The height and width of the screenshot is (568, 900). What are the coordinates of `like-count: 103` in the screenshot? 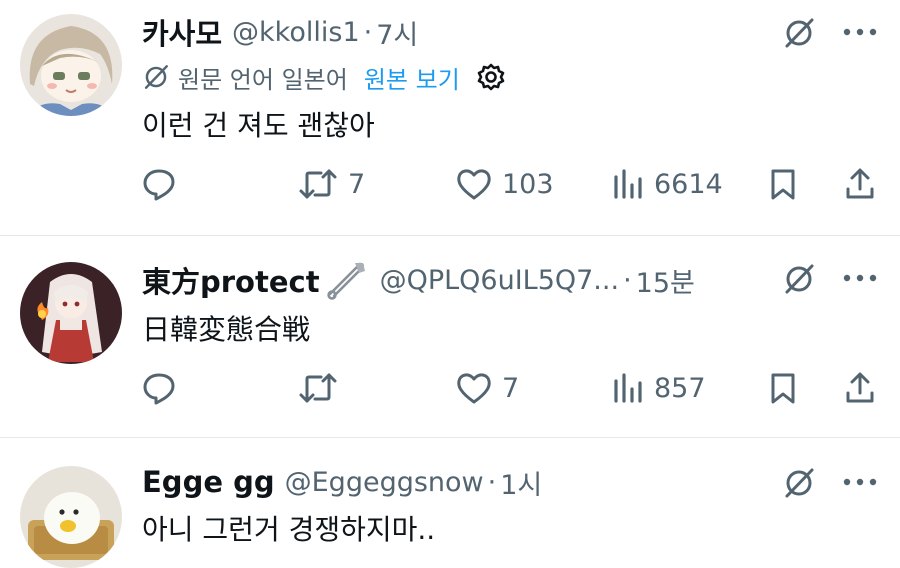 It's located at (528, 184).